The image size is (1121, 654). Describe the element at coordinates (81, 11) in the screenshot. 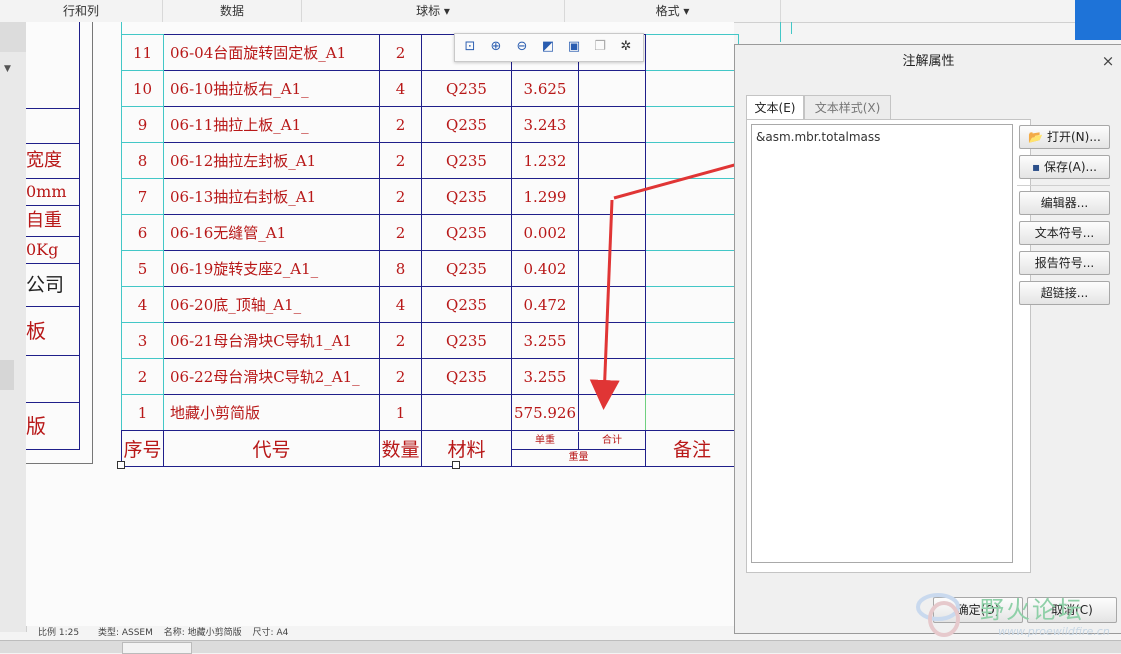

I see `ribbon-group-rows-cols: 行和列` at that location.